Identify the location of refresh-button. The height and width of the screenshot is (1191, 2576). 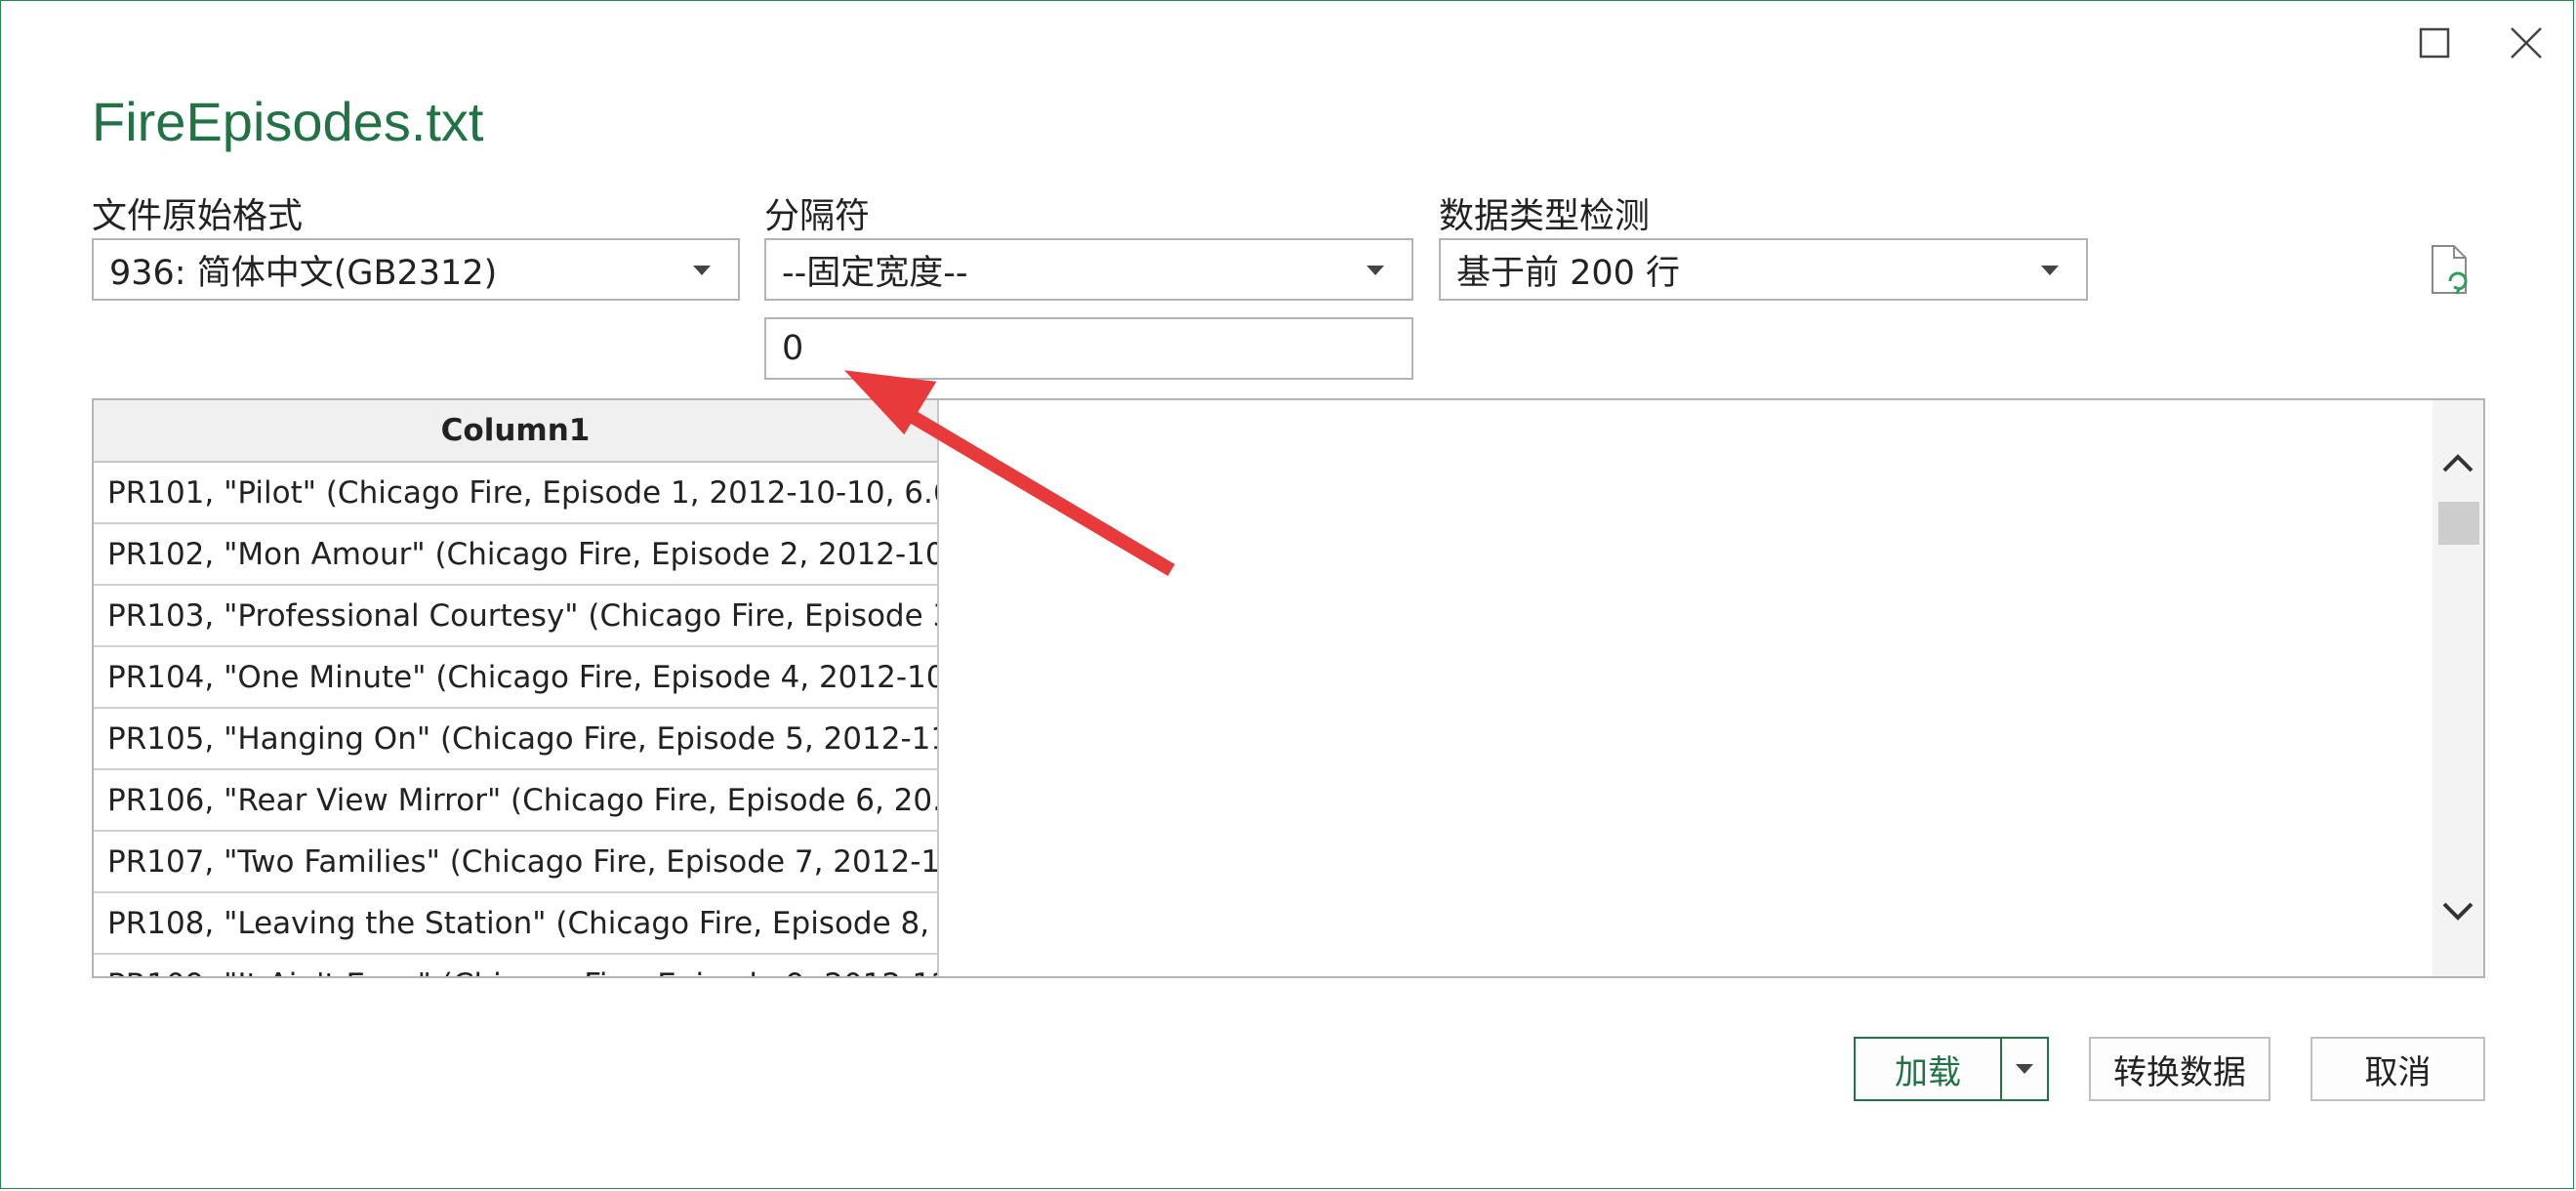
(2450, 270).